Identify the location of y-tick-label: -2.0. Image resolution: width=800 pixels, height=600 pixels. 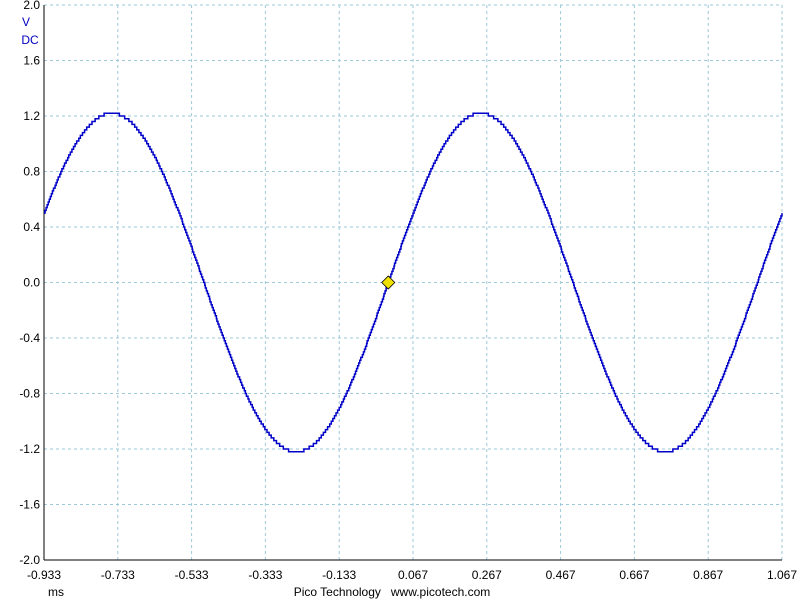
(29, 560).